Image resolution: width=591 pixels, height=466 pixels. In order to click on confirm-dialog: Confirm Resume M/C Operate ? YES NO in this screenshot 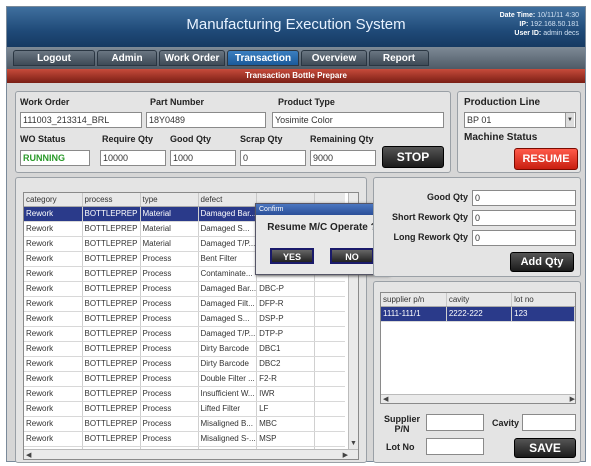, I will do `click(322, 239)`.